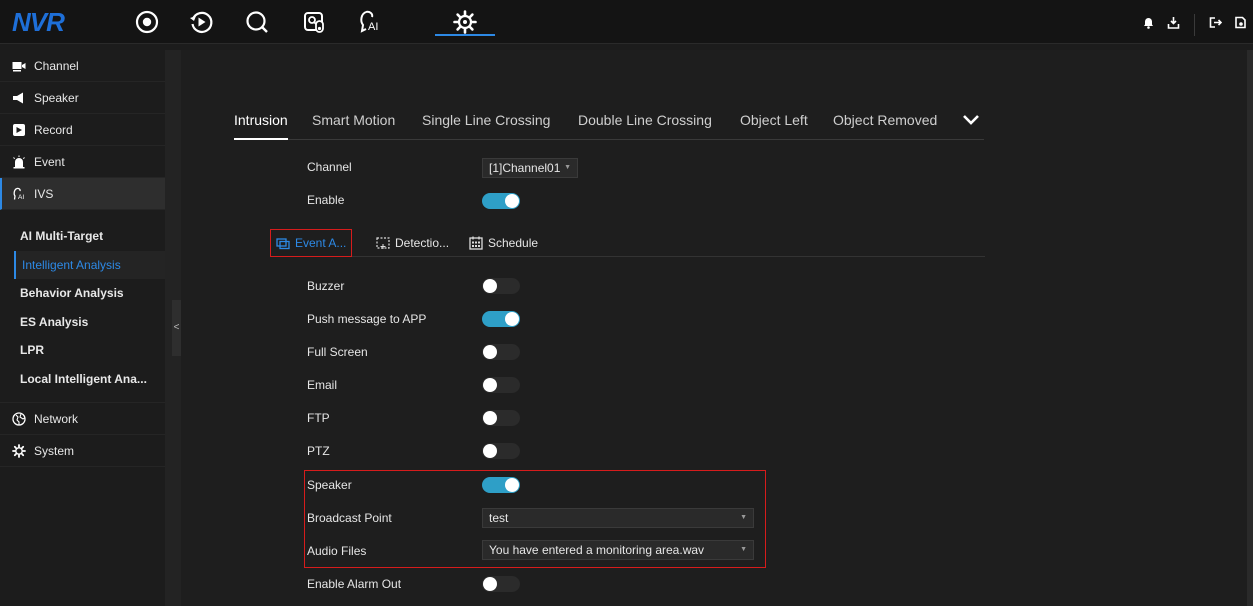  I want to click on subtab-schedule: Schedule, so click(503, 243).